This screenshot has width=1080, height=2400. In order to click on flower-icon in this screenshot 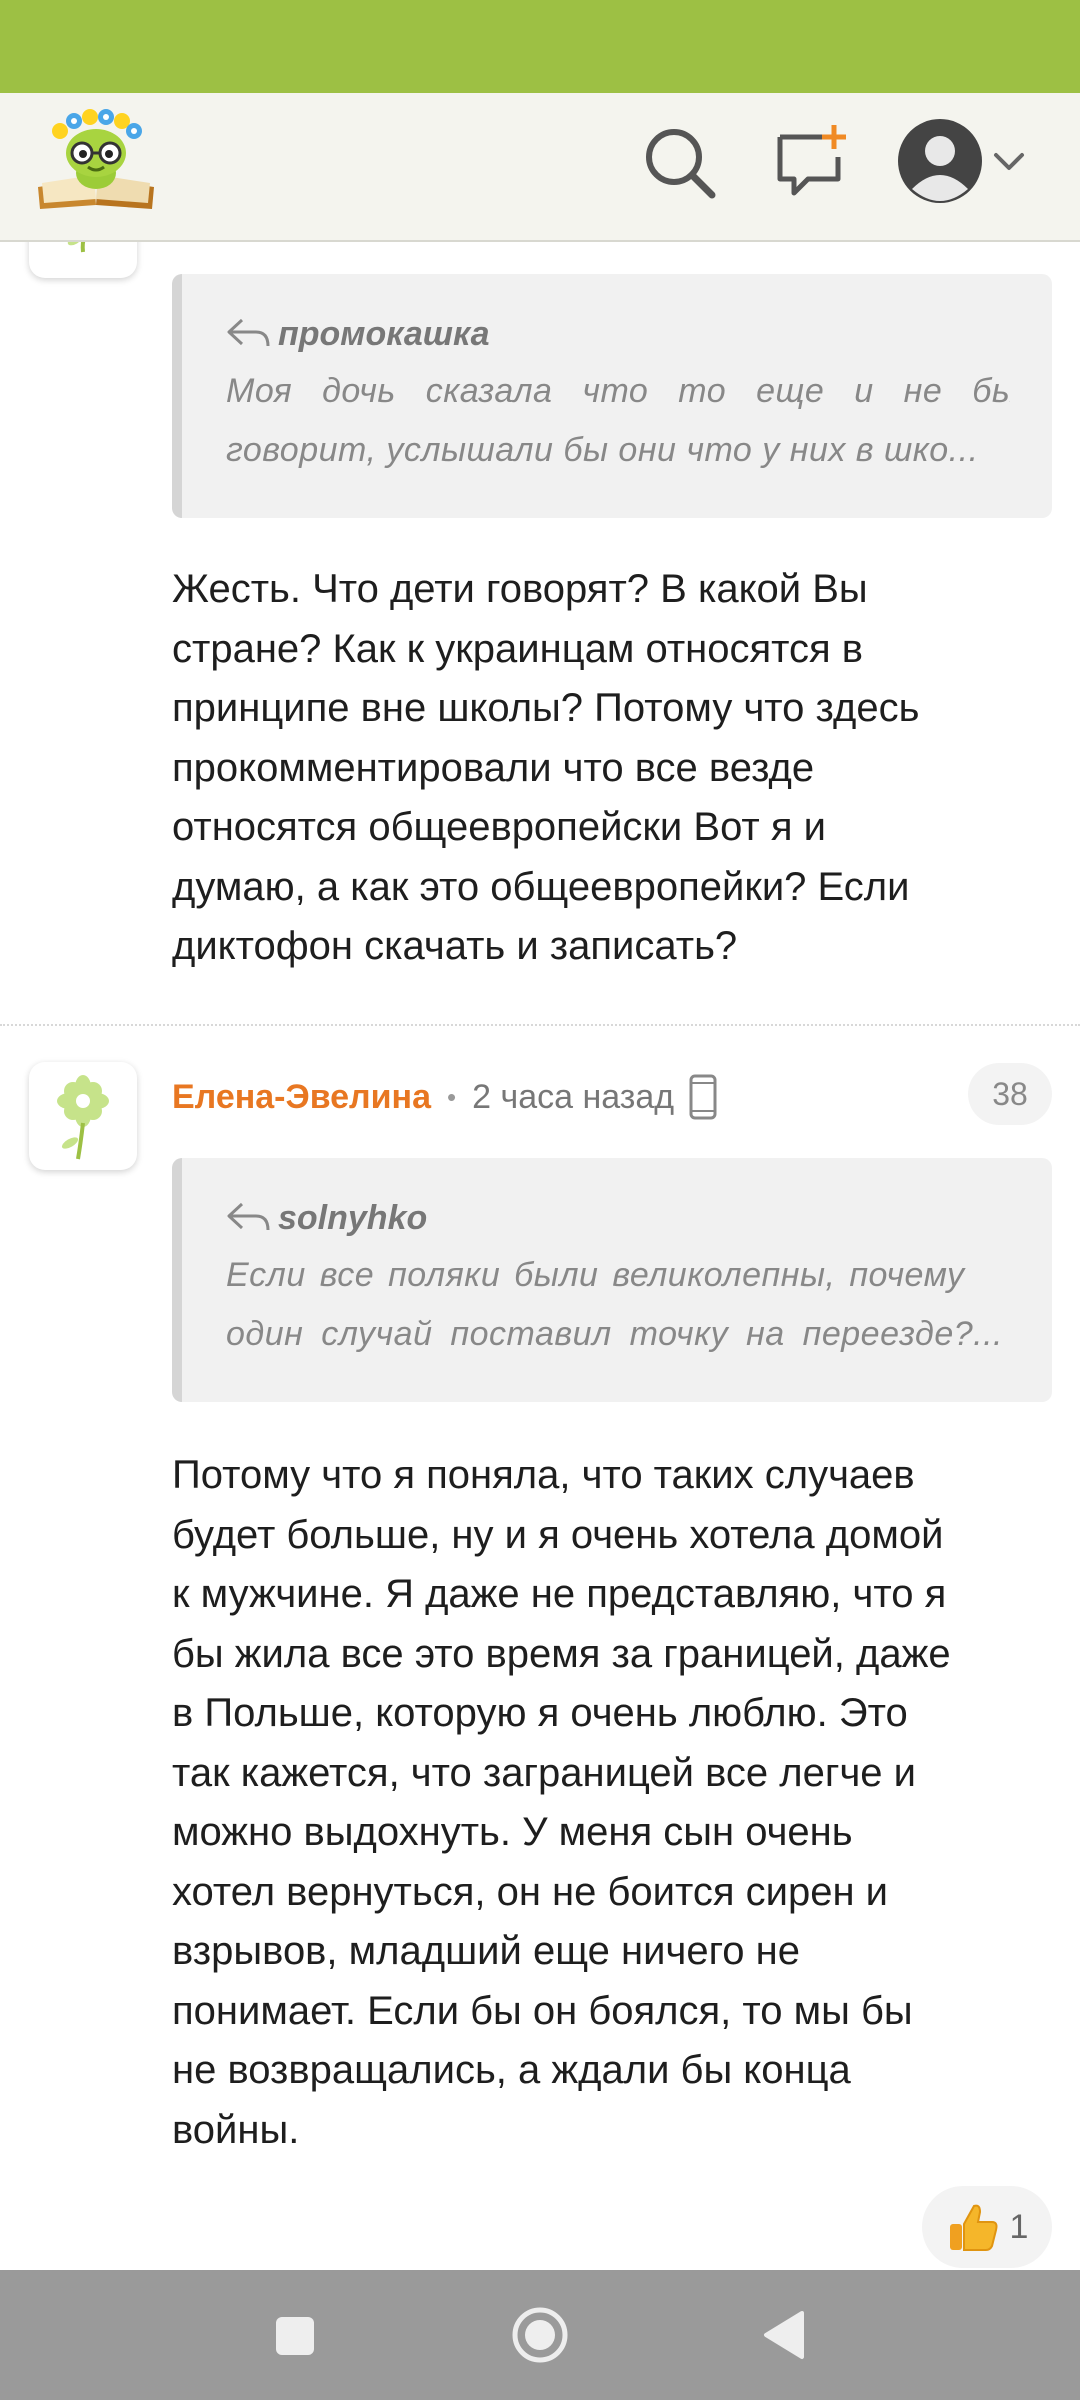, I will do `click(83, 1117)`.